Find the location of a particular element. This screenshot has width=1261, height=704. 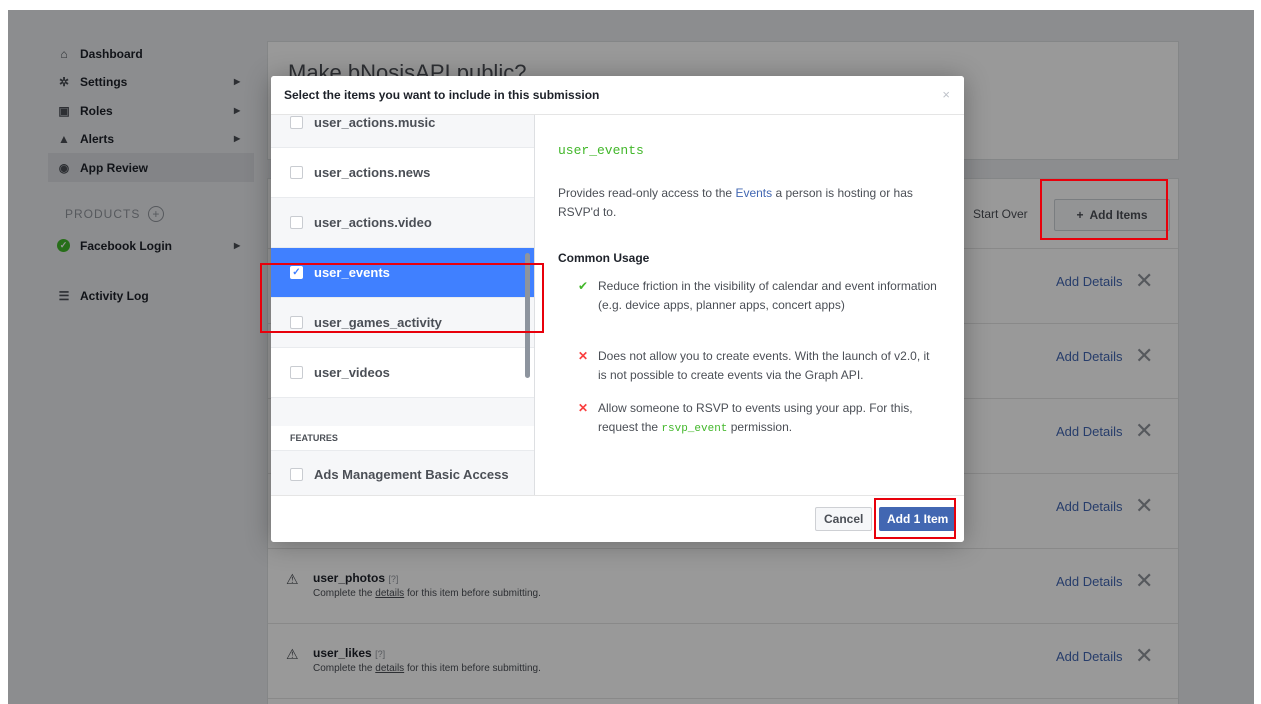

features-header: FEATURES is located at coordinates (402, 438).